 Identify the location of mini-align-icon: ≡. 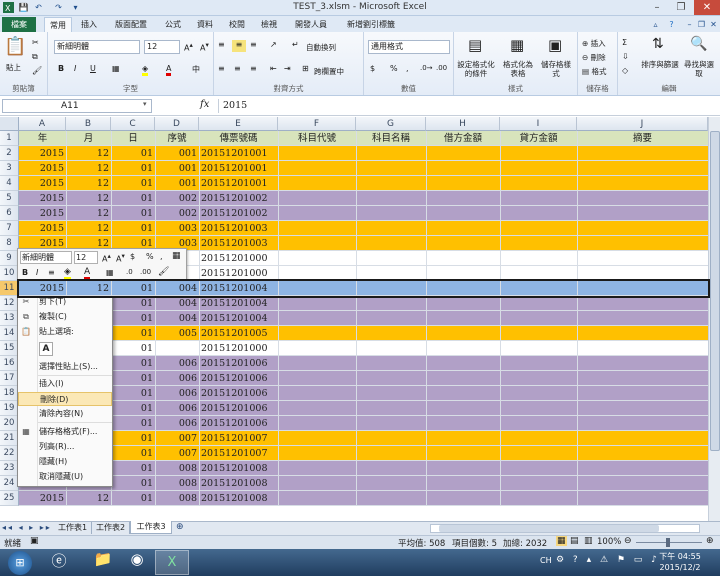
(51, 272).